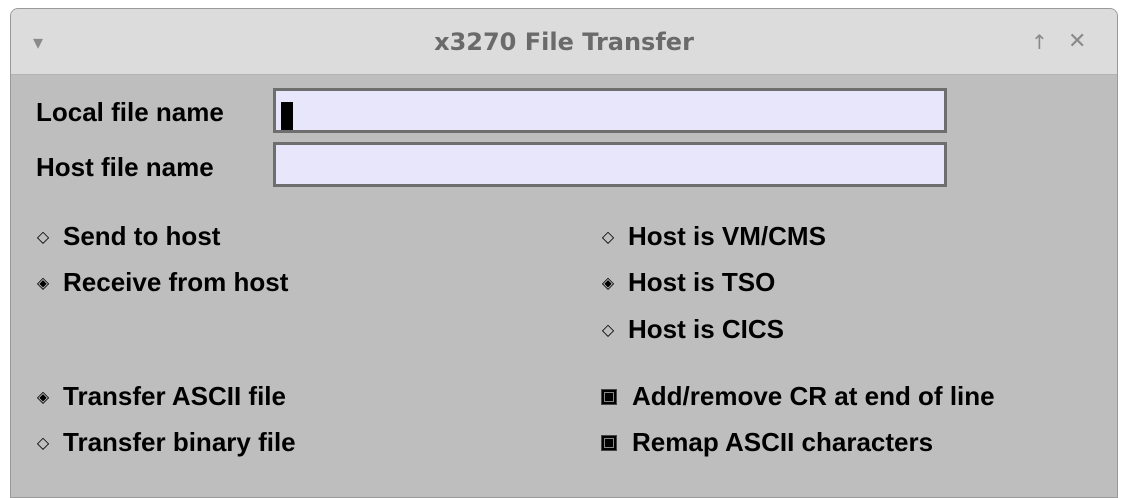 Image resolution: width=1125 pixels, height=498 pixels. I want to click on host-tso-label: Host is TSO, so click(702, 282).